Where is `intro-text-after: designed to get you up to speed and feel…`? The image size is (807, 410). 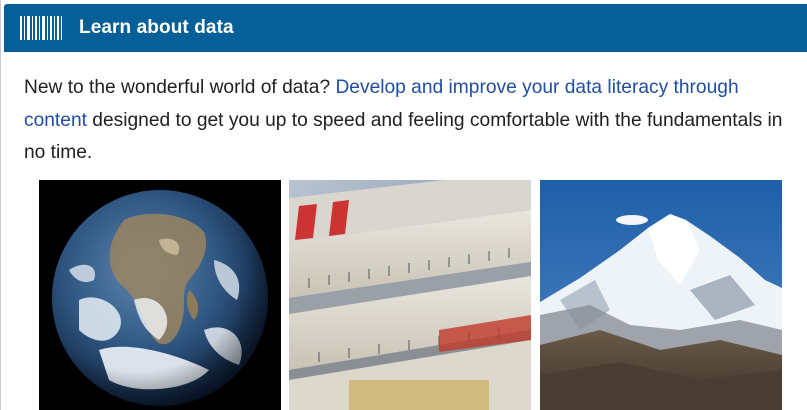
intro-text-after: designed to get you up to speed and feel… is located at coordinates (403, 136).